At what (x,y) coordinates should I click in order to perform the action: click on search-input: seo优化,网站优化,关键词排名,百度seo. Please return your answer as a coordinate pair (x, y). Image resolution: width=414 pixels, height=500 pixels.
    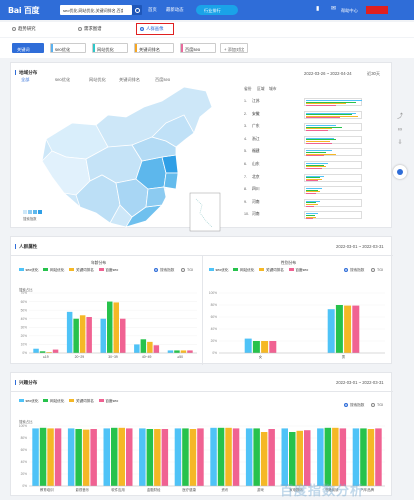
    Looking at the image, I should click on (96, 10).